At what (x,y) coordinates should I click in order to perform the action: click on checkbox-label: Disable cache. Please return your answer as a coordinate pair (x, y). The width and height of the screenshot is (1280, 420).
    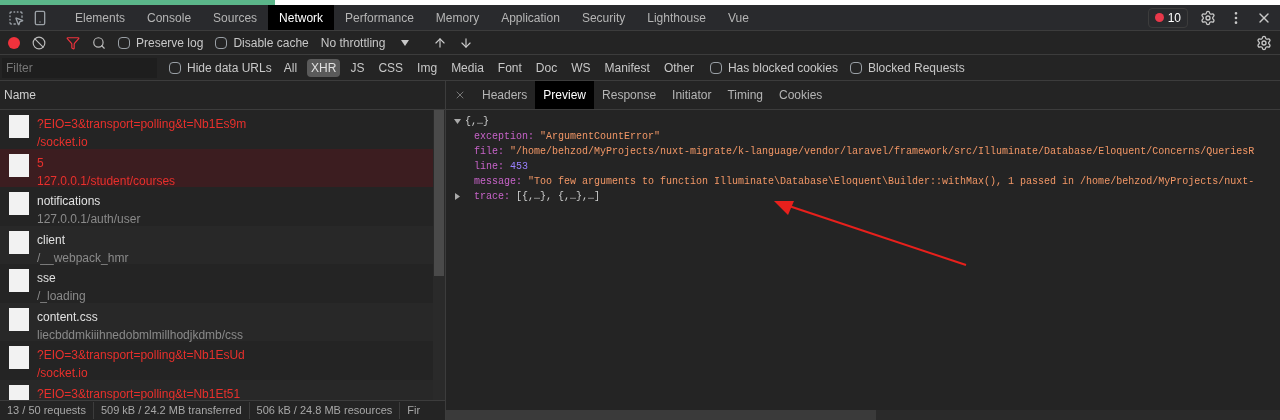
    Looking at the image, I should click on (271, 42).